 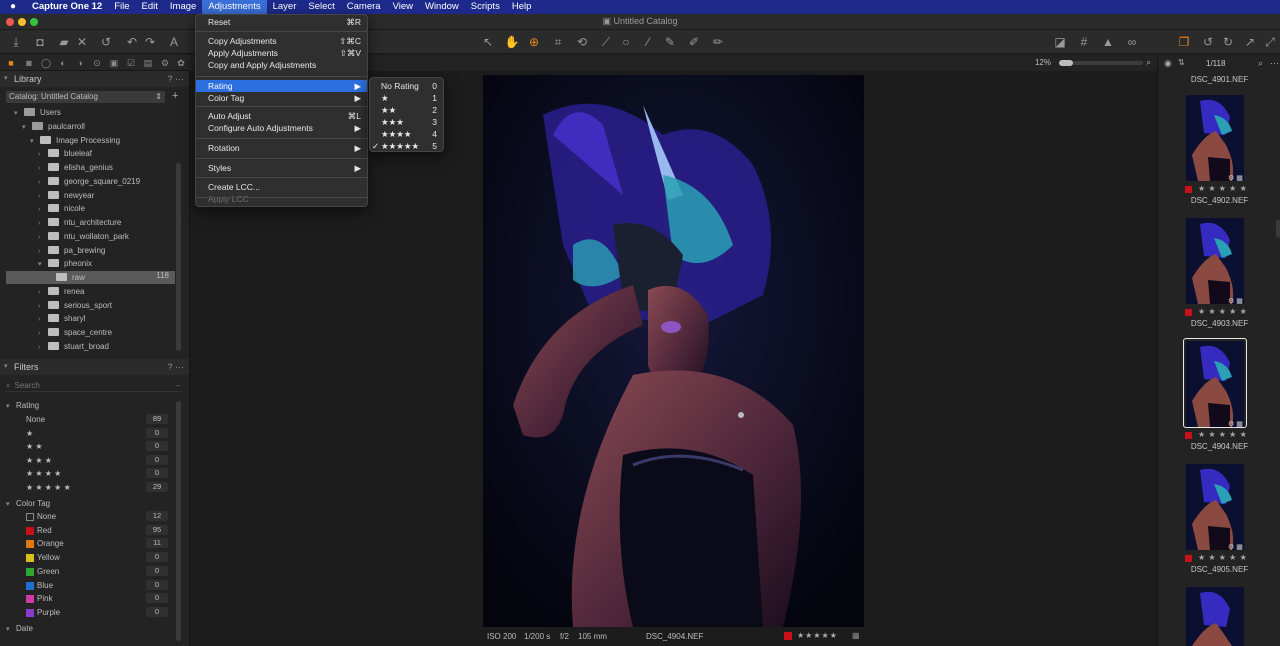 What do you see at coordinates (73, 346) in the screenshot?
I see `folder-item: › stuart_broad` at bounding box center [73, 346].